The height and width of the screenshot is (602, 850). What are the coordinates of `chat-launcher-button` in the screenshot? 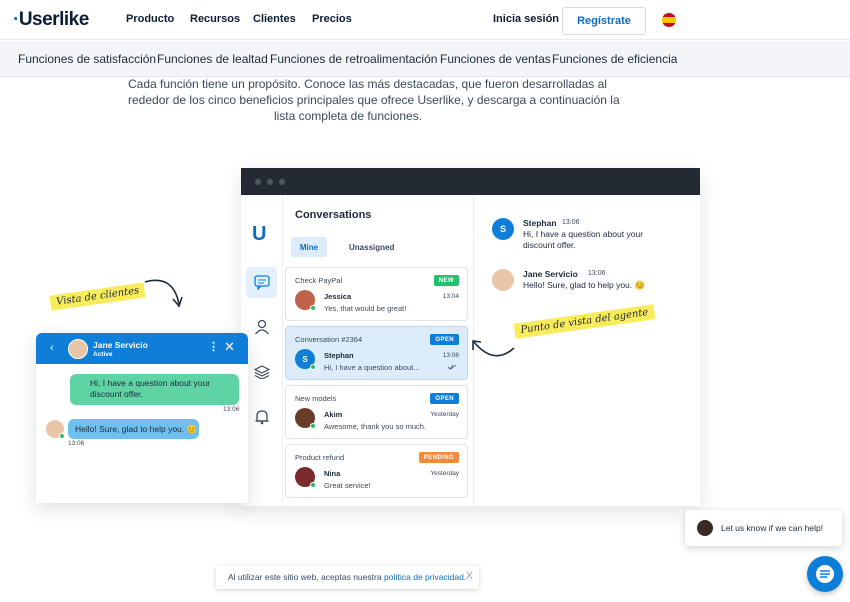 It's located at (825, 574).